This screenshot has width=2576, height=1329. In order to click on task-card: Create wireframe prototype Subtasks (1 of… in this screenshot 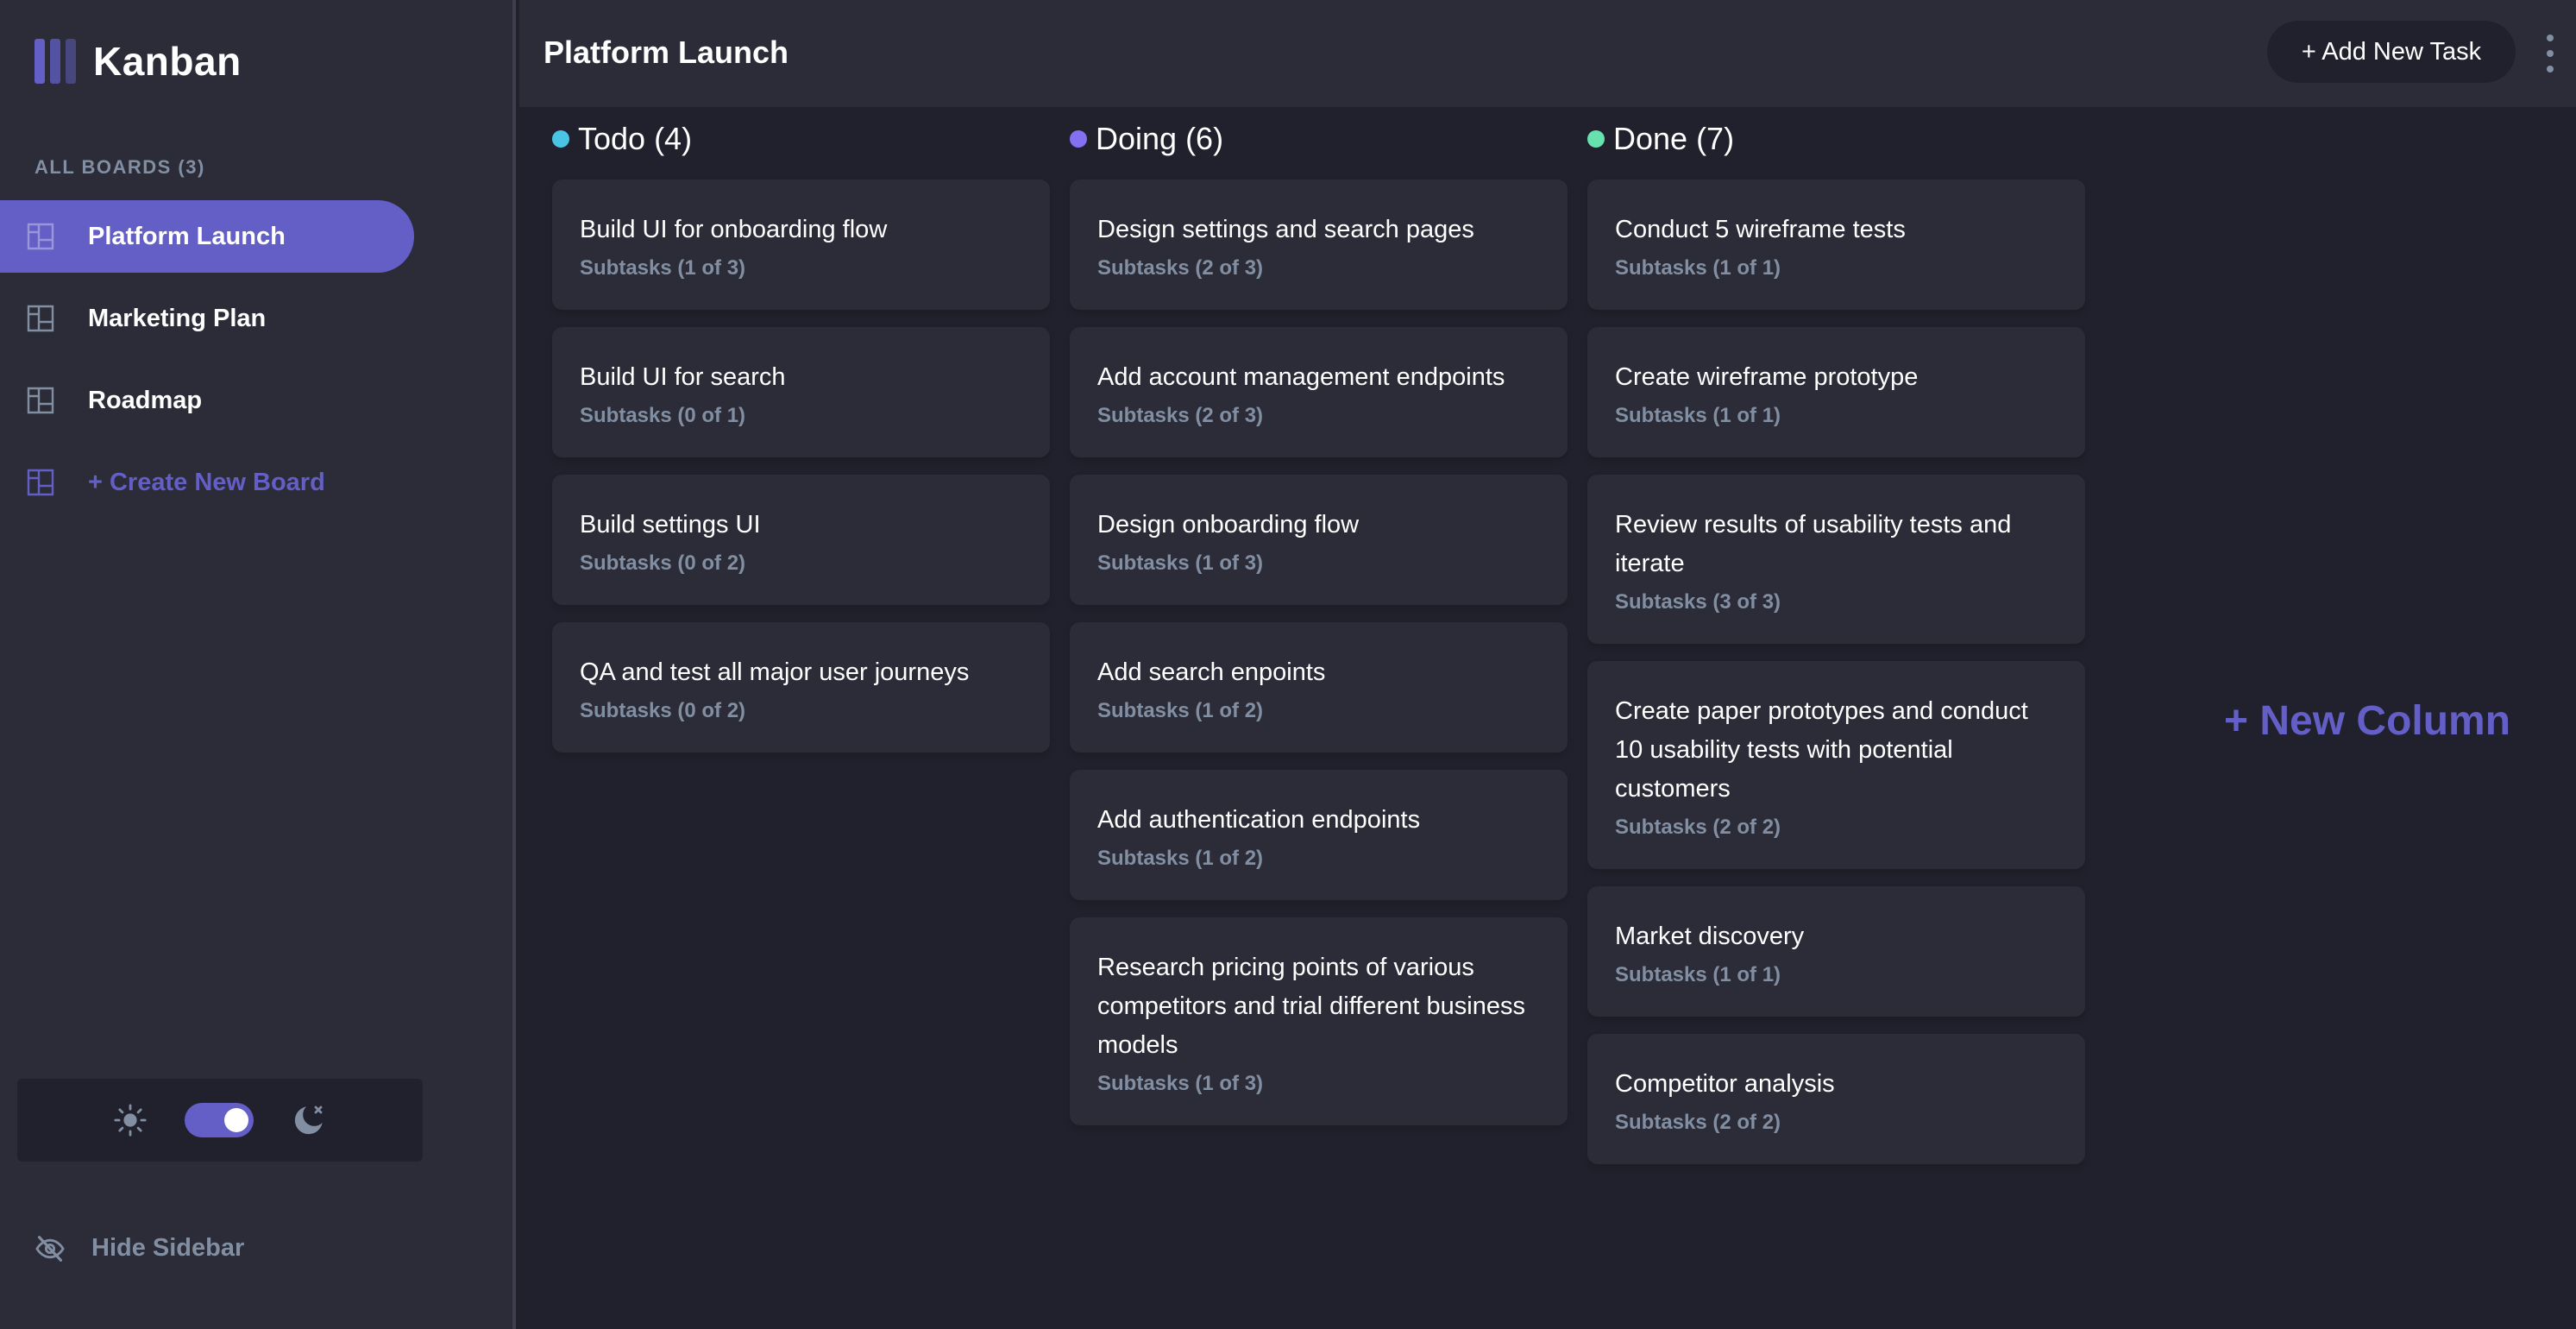, I will do `click(1836, 392)`.